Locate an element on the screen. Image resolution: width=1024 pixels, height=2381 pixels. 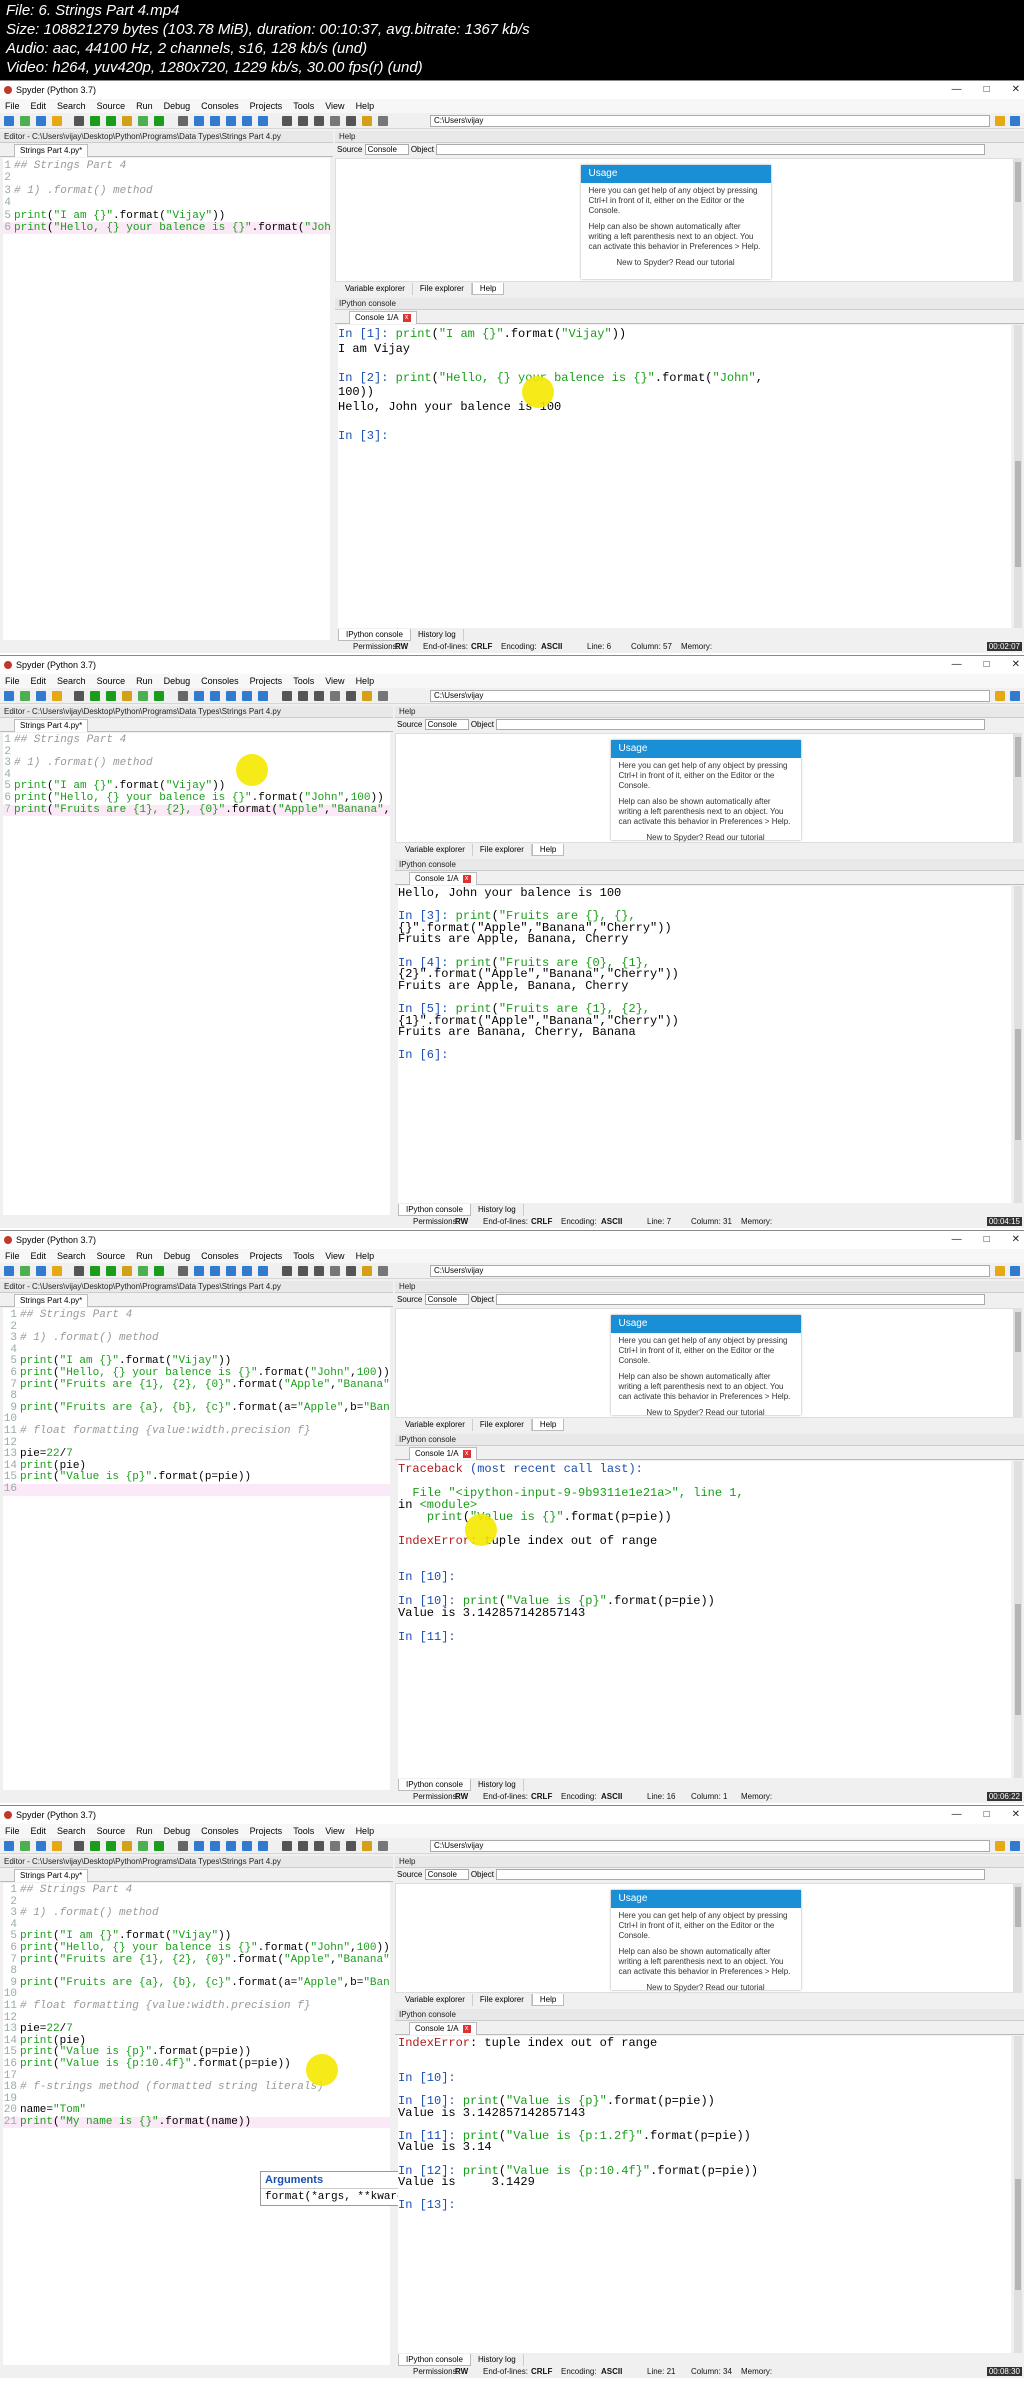
usage-tutorial-link: New to Spyder? Read our tutorial is located at coordinates (706, 838).